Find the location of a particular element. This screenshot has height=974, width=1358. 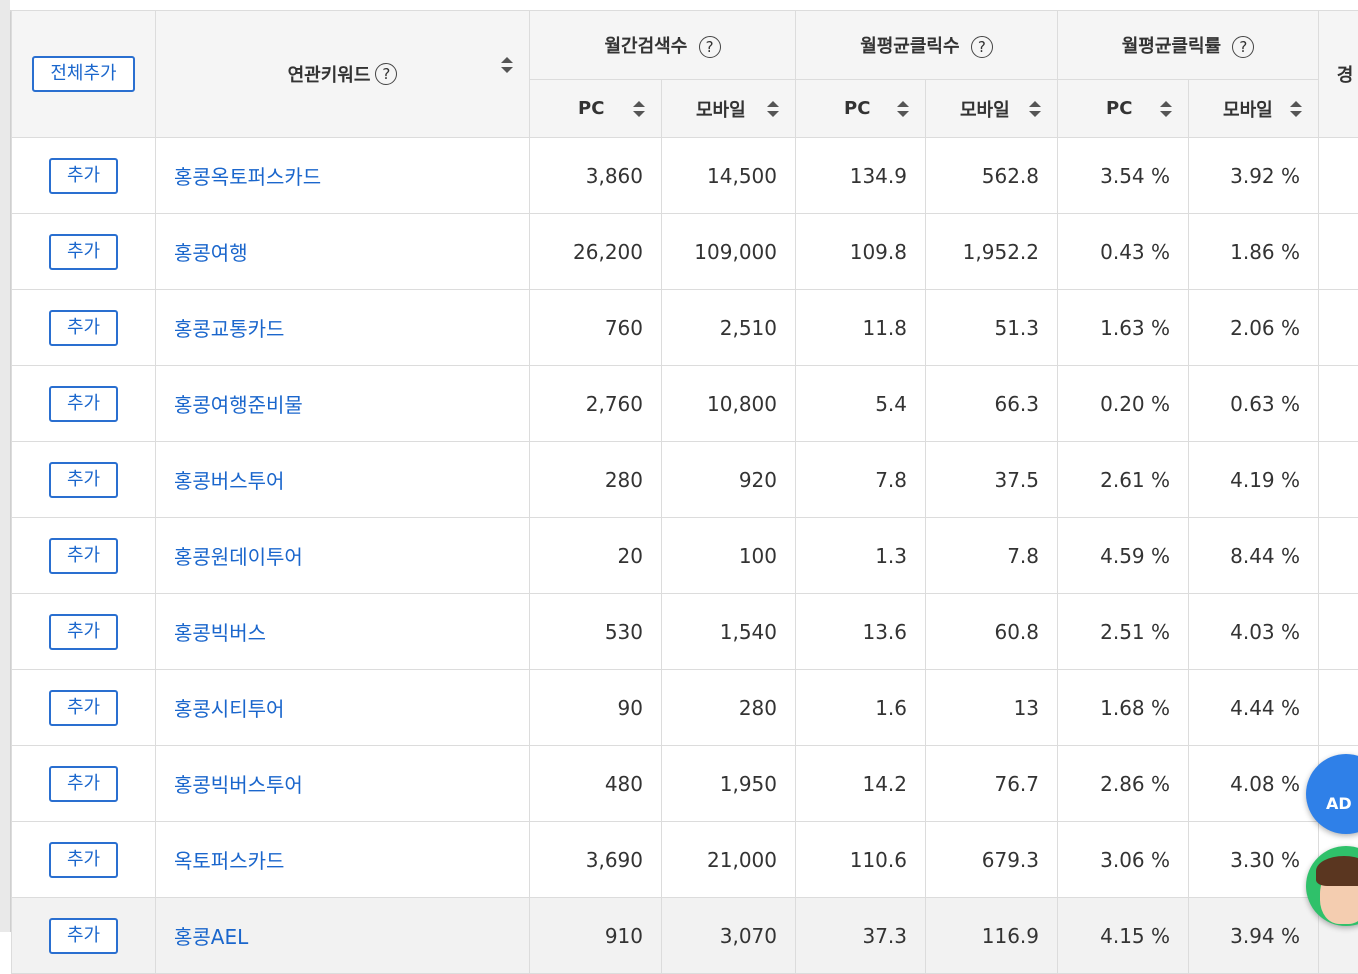

click-mobile-cell: 13 is located at coordinates (992, 708).